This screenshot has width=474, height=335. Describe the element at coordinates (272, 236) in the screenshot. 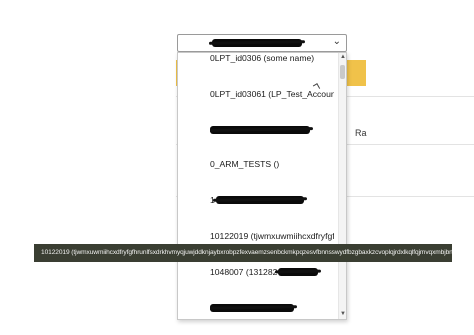

I see `dropdown-option: 10122019 (tjwmxuwmiihcxdfryfgfhrunlfs` at that location.